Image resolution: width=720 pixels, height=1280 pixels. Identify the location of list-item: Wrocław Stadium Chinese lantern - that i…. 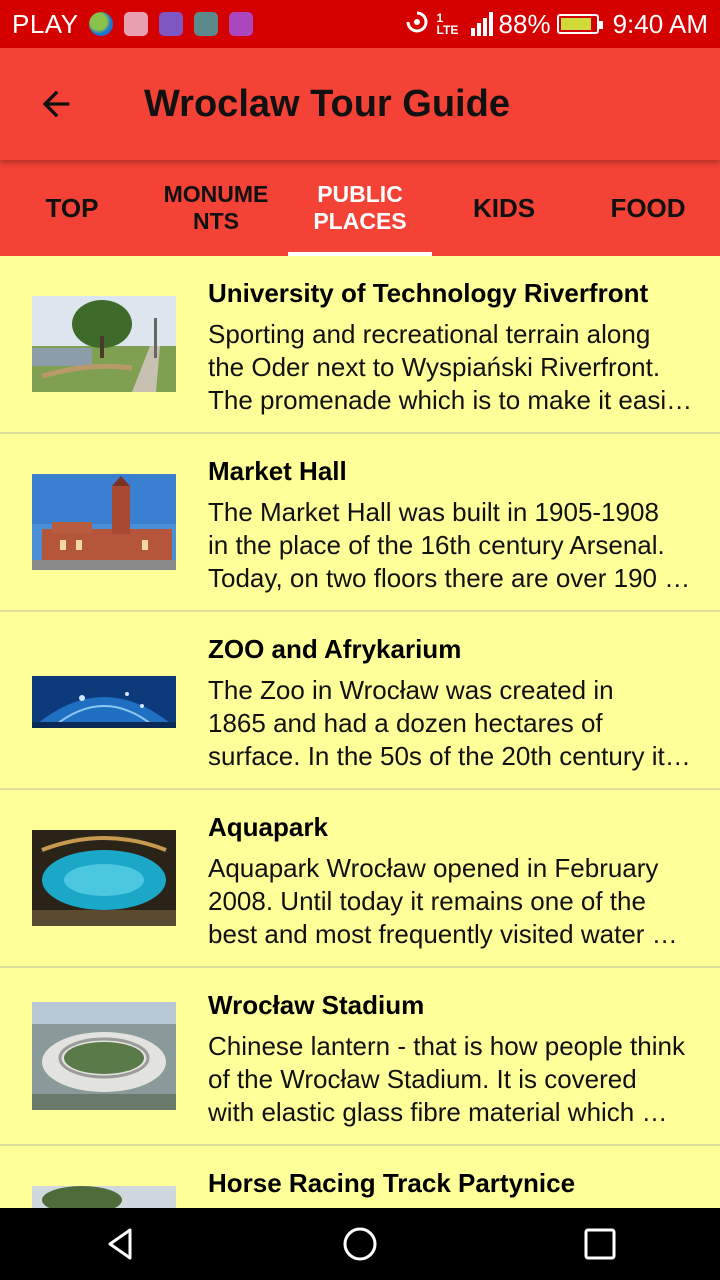
(360, 1057).